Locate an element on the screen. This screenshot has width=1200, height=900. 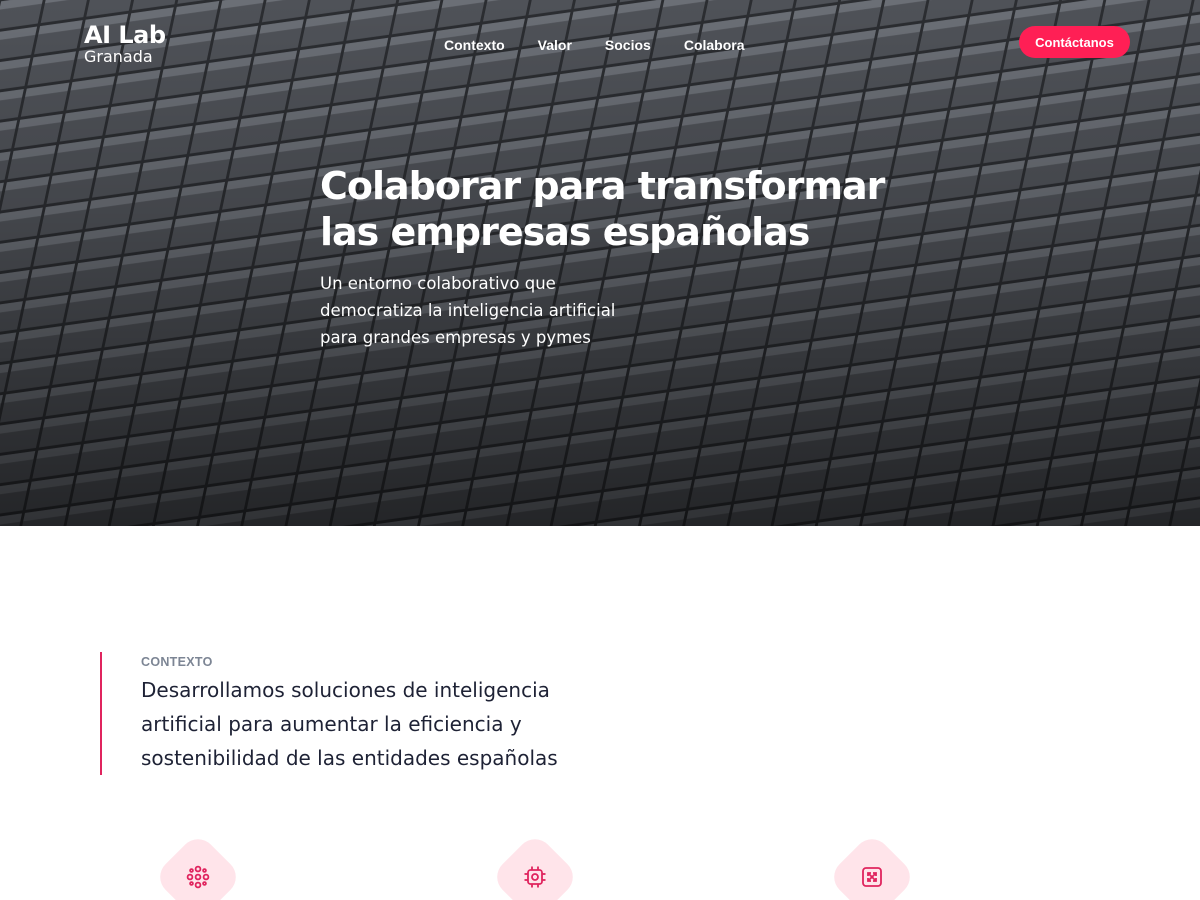
hero-subtitle-line-2: democratiza la inteligencia artificial is located at coordinates (468, 310).